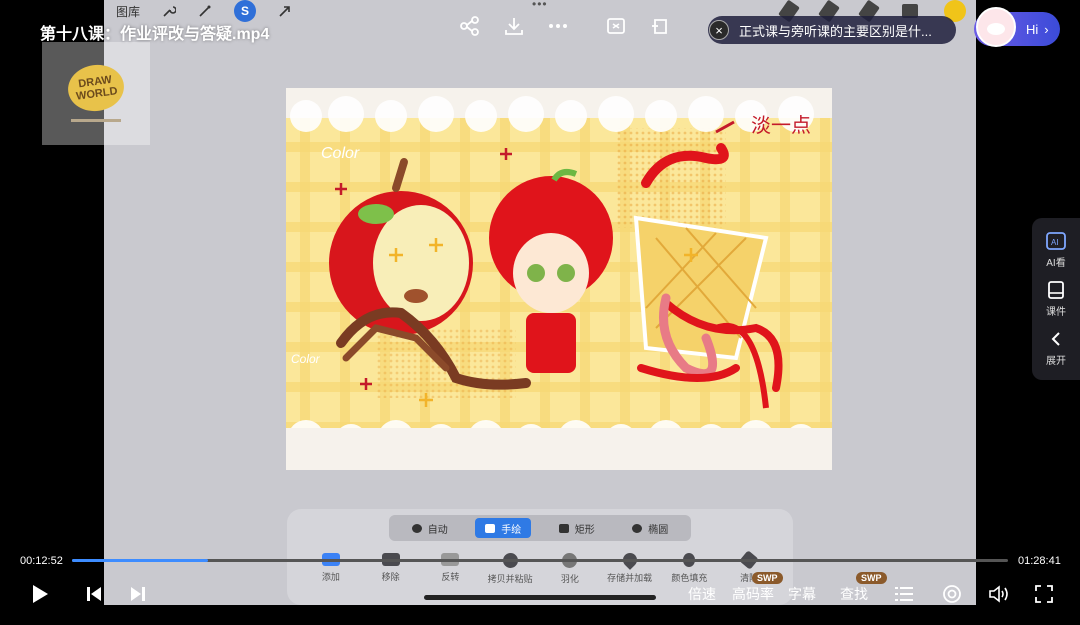 The image size is (1080, 625). I want to click on next-button, so click(138, 594).